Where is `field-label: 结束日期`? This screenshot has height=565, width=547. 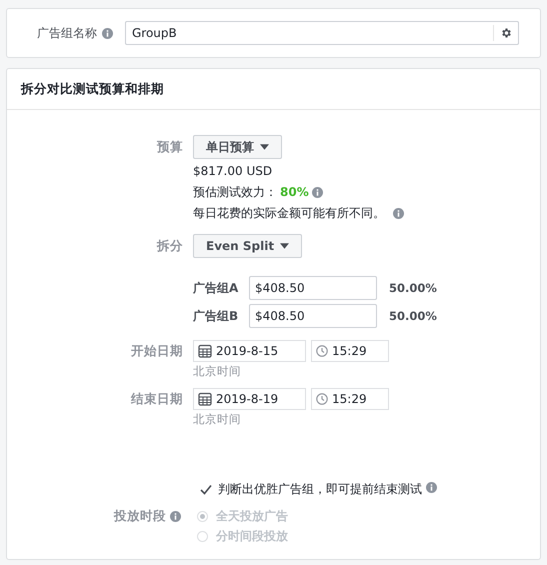
field-label: 结束日期 is located at coordinates (157, 399).